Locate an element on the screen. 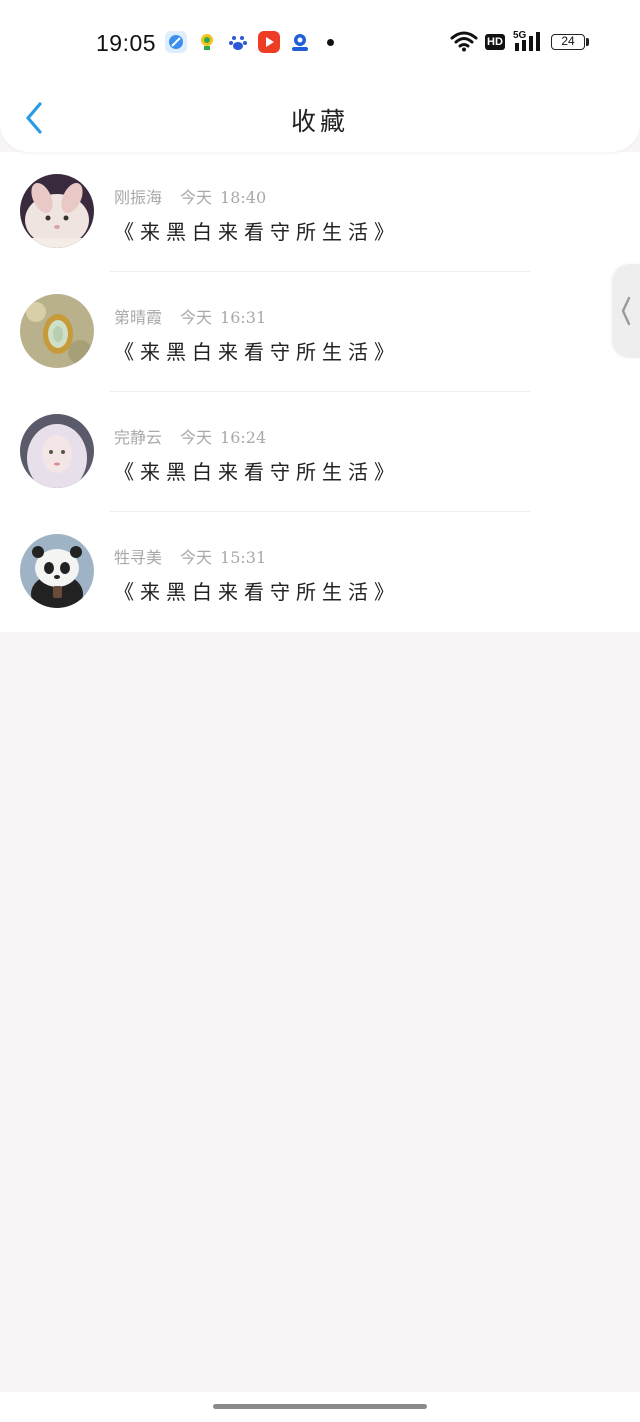  author-name: 第晴霞 is located at coordinates (138, 317).